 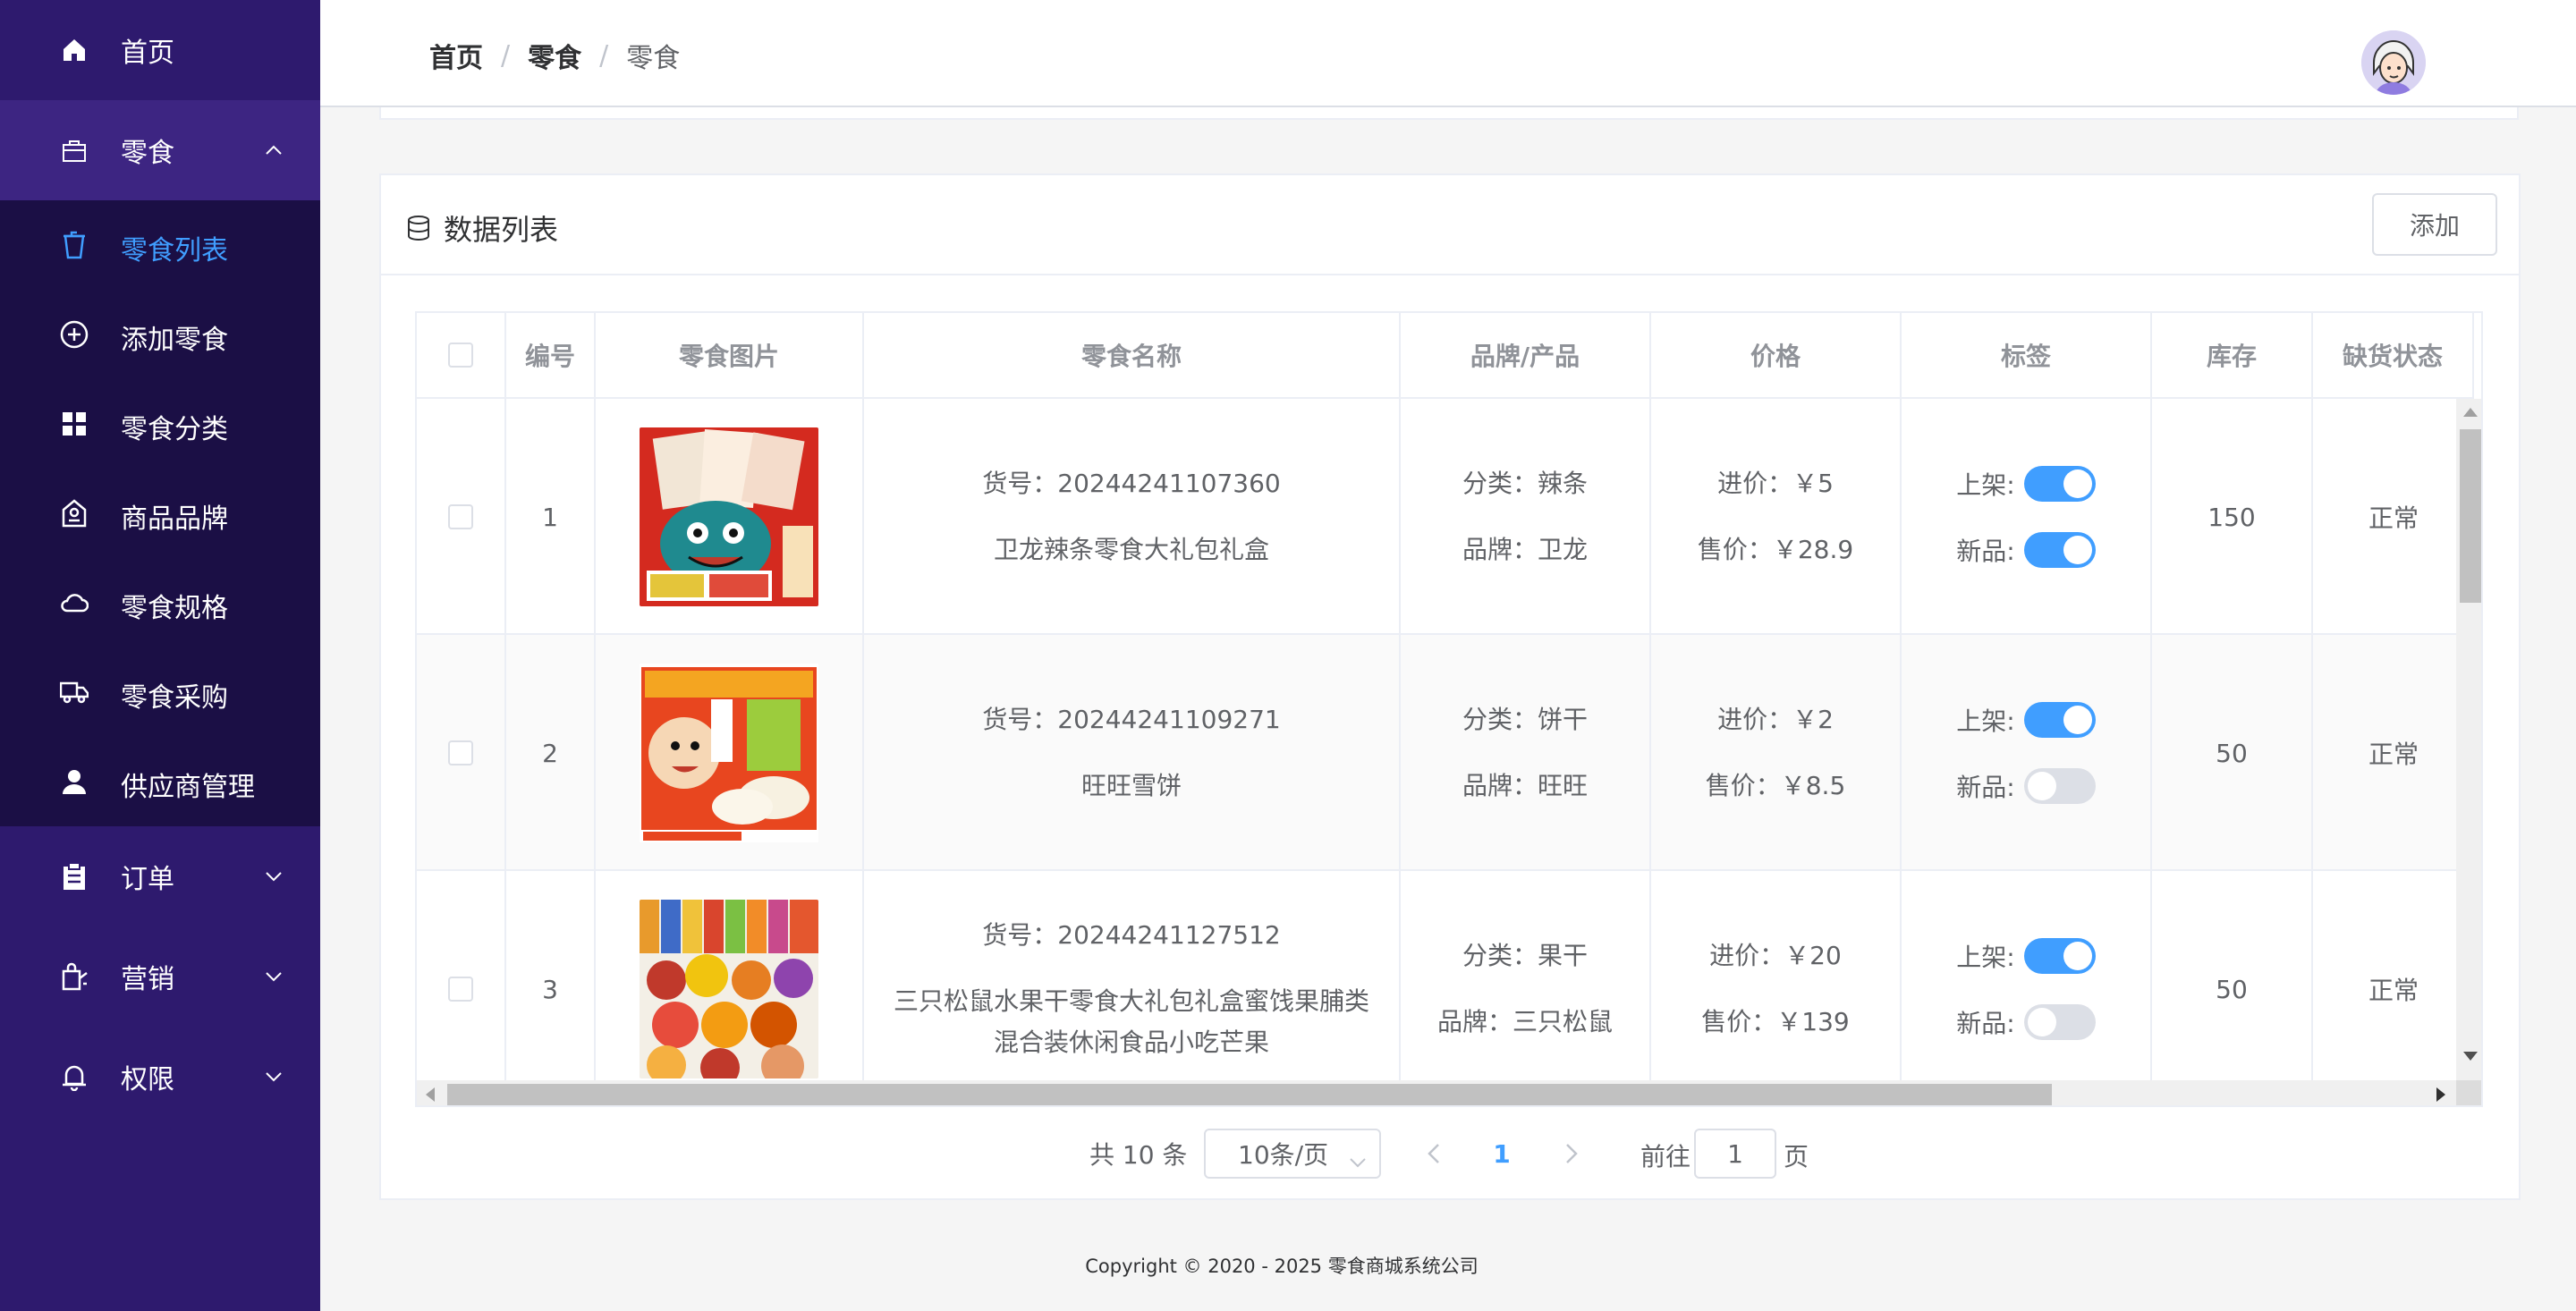 I want to click on sidebar-item-label: 零食列表, so click(x=174, y=250).